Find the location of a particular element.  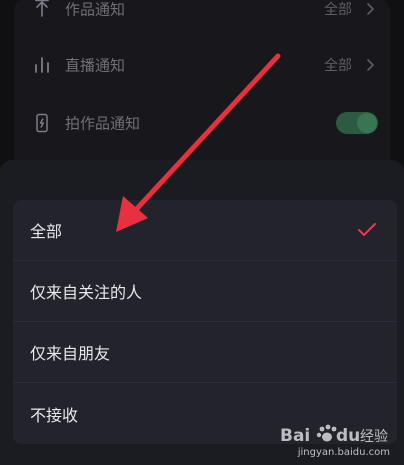

settings-row-label: 直播通知 is located at coordinates (95, 65).